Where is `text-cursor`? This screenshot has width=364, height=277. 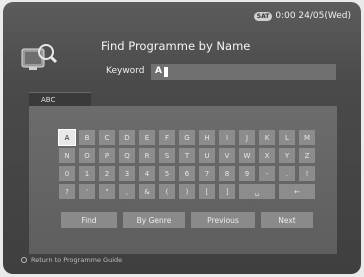
text-cursor is located at coordinates (166, 72).